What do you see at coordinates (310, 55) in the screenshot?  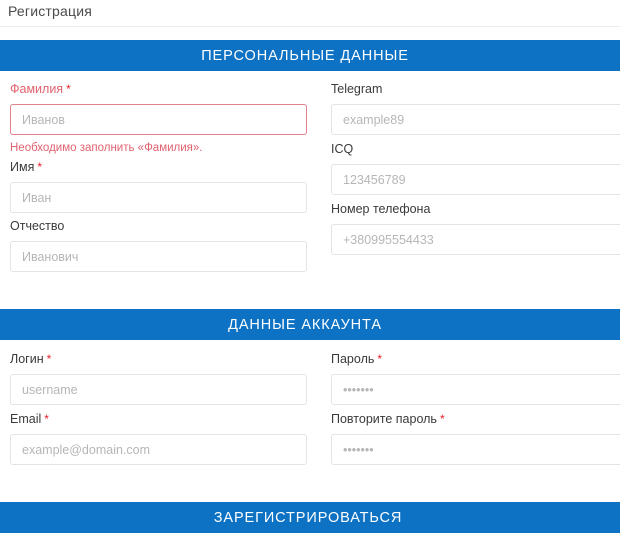 I see `section-header-personal: ПЕРСОНАЛЬНЫЕ ДАННЫЕ` at bounding box center [310, 55].